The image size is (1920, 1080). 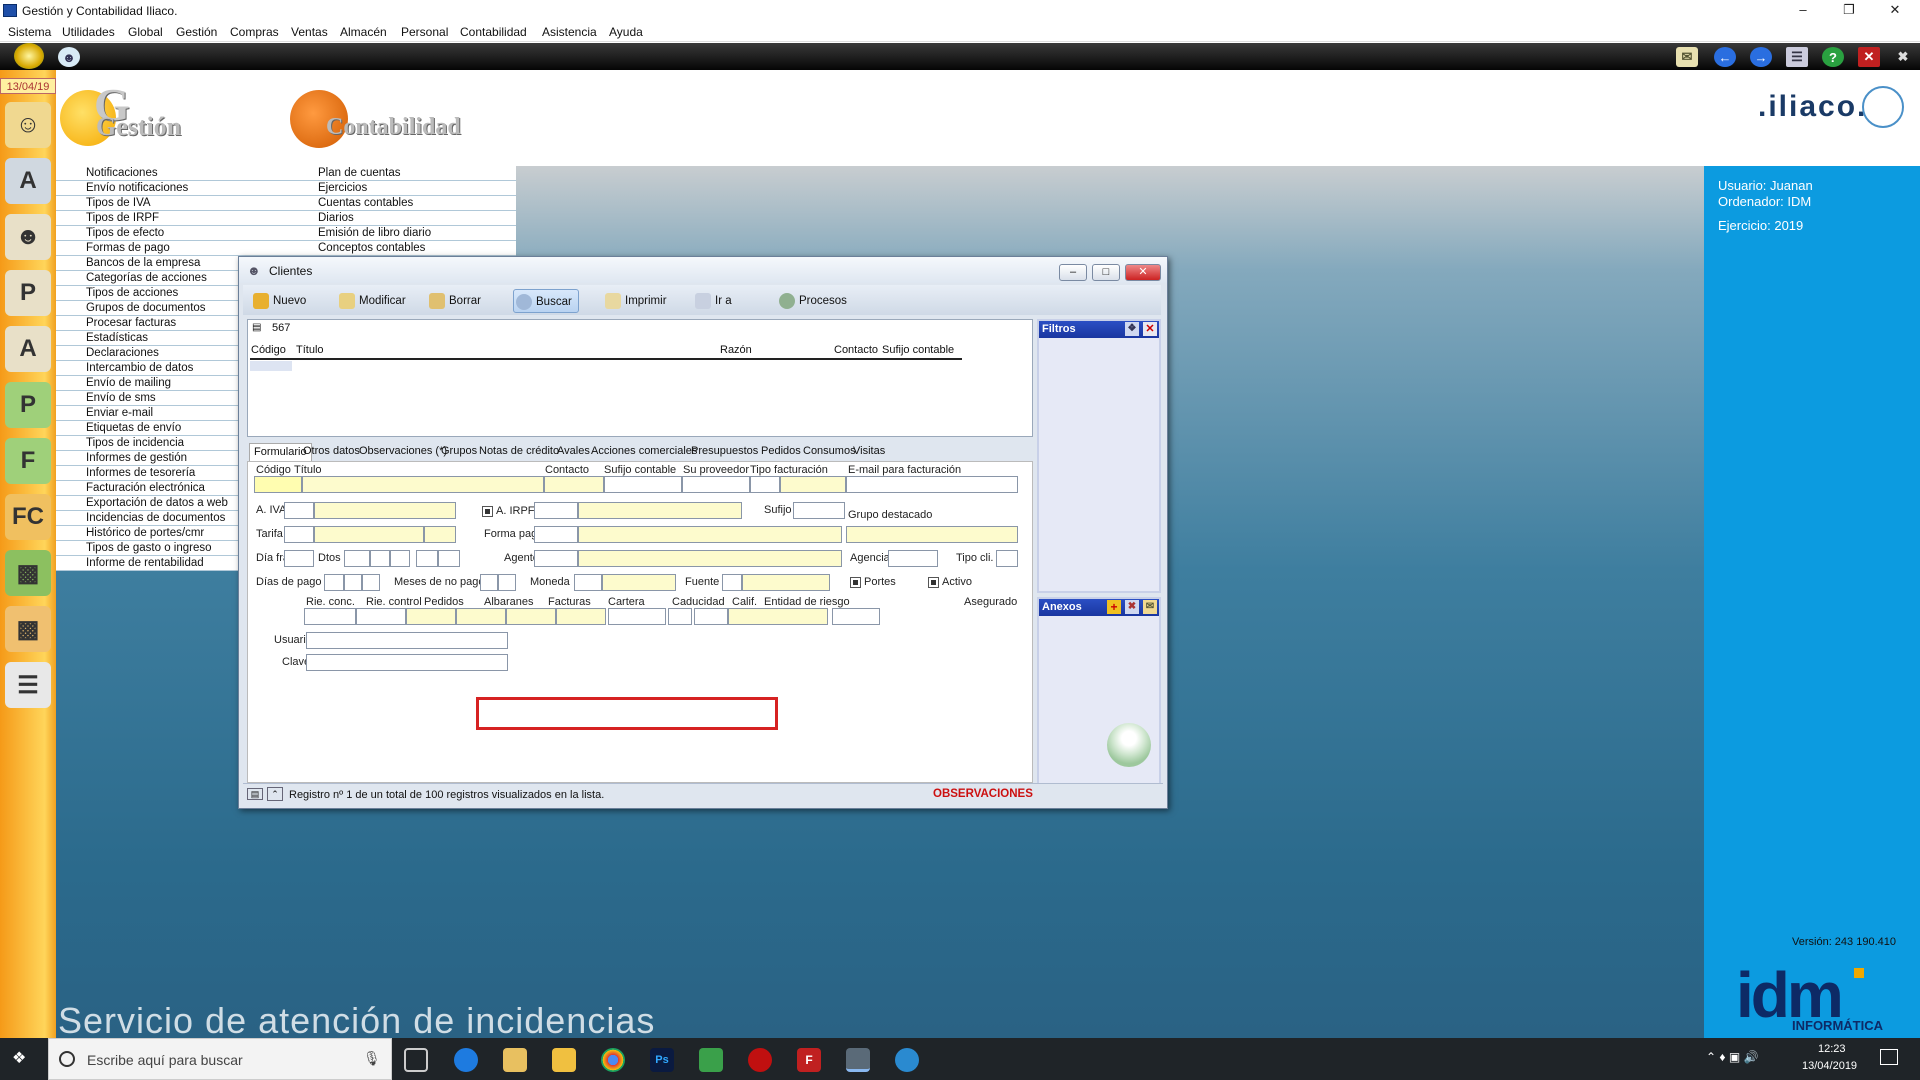 I want to click on tab-presupuestos: Presupuestos, so click(x=724, y=451).